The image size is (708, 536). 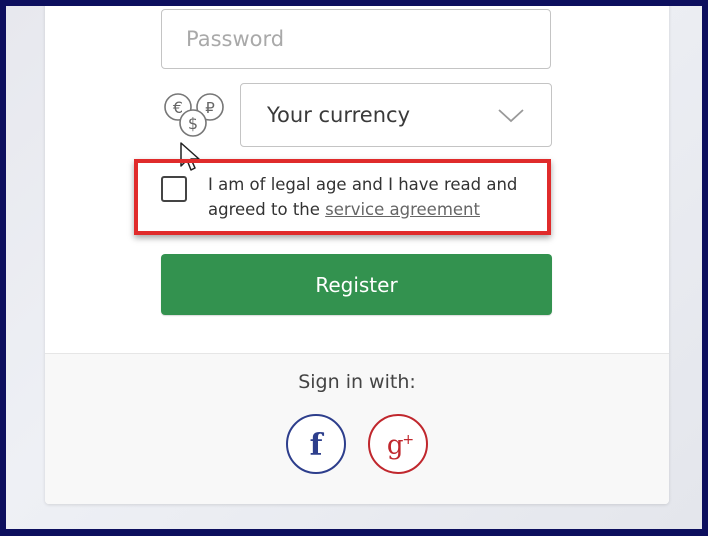 I want to click on chevron-down-icon, so click(x=511, y=116).